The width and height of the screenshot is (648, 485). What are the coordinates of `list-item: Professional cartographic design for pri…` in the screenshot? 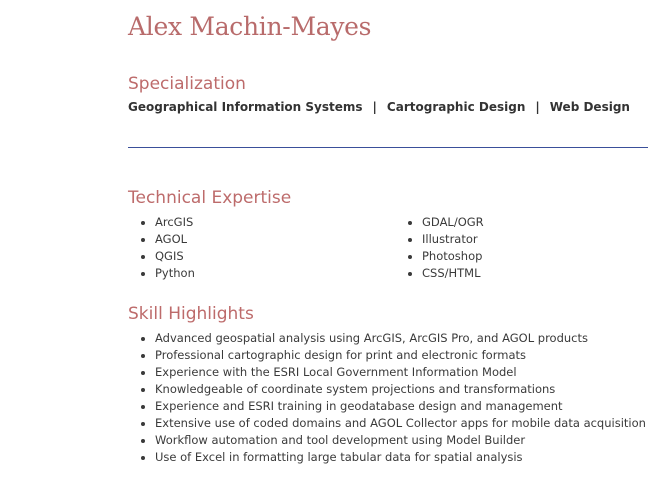 It's located at (387, 355).